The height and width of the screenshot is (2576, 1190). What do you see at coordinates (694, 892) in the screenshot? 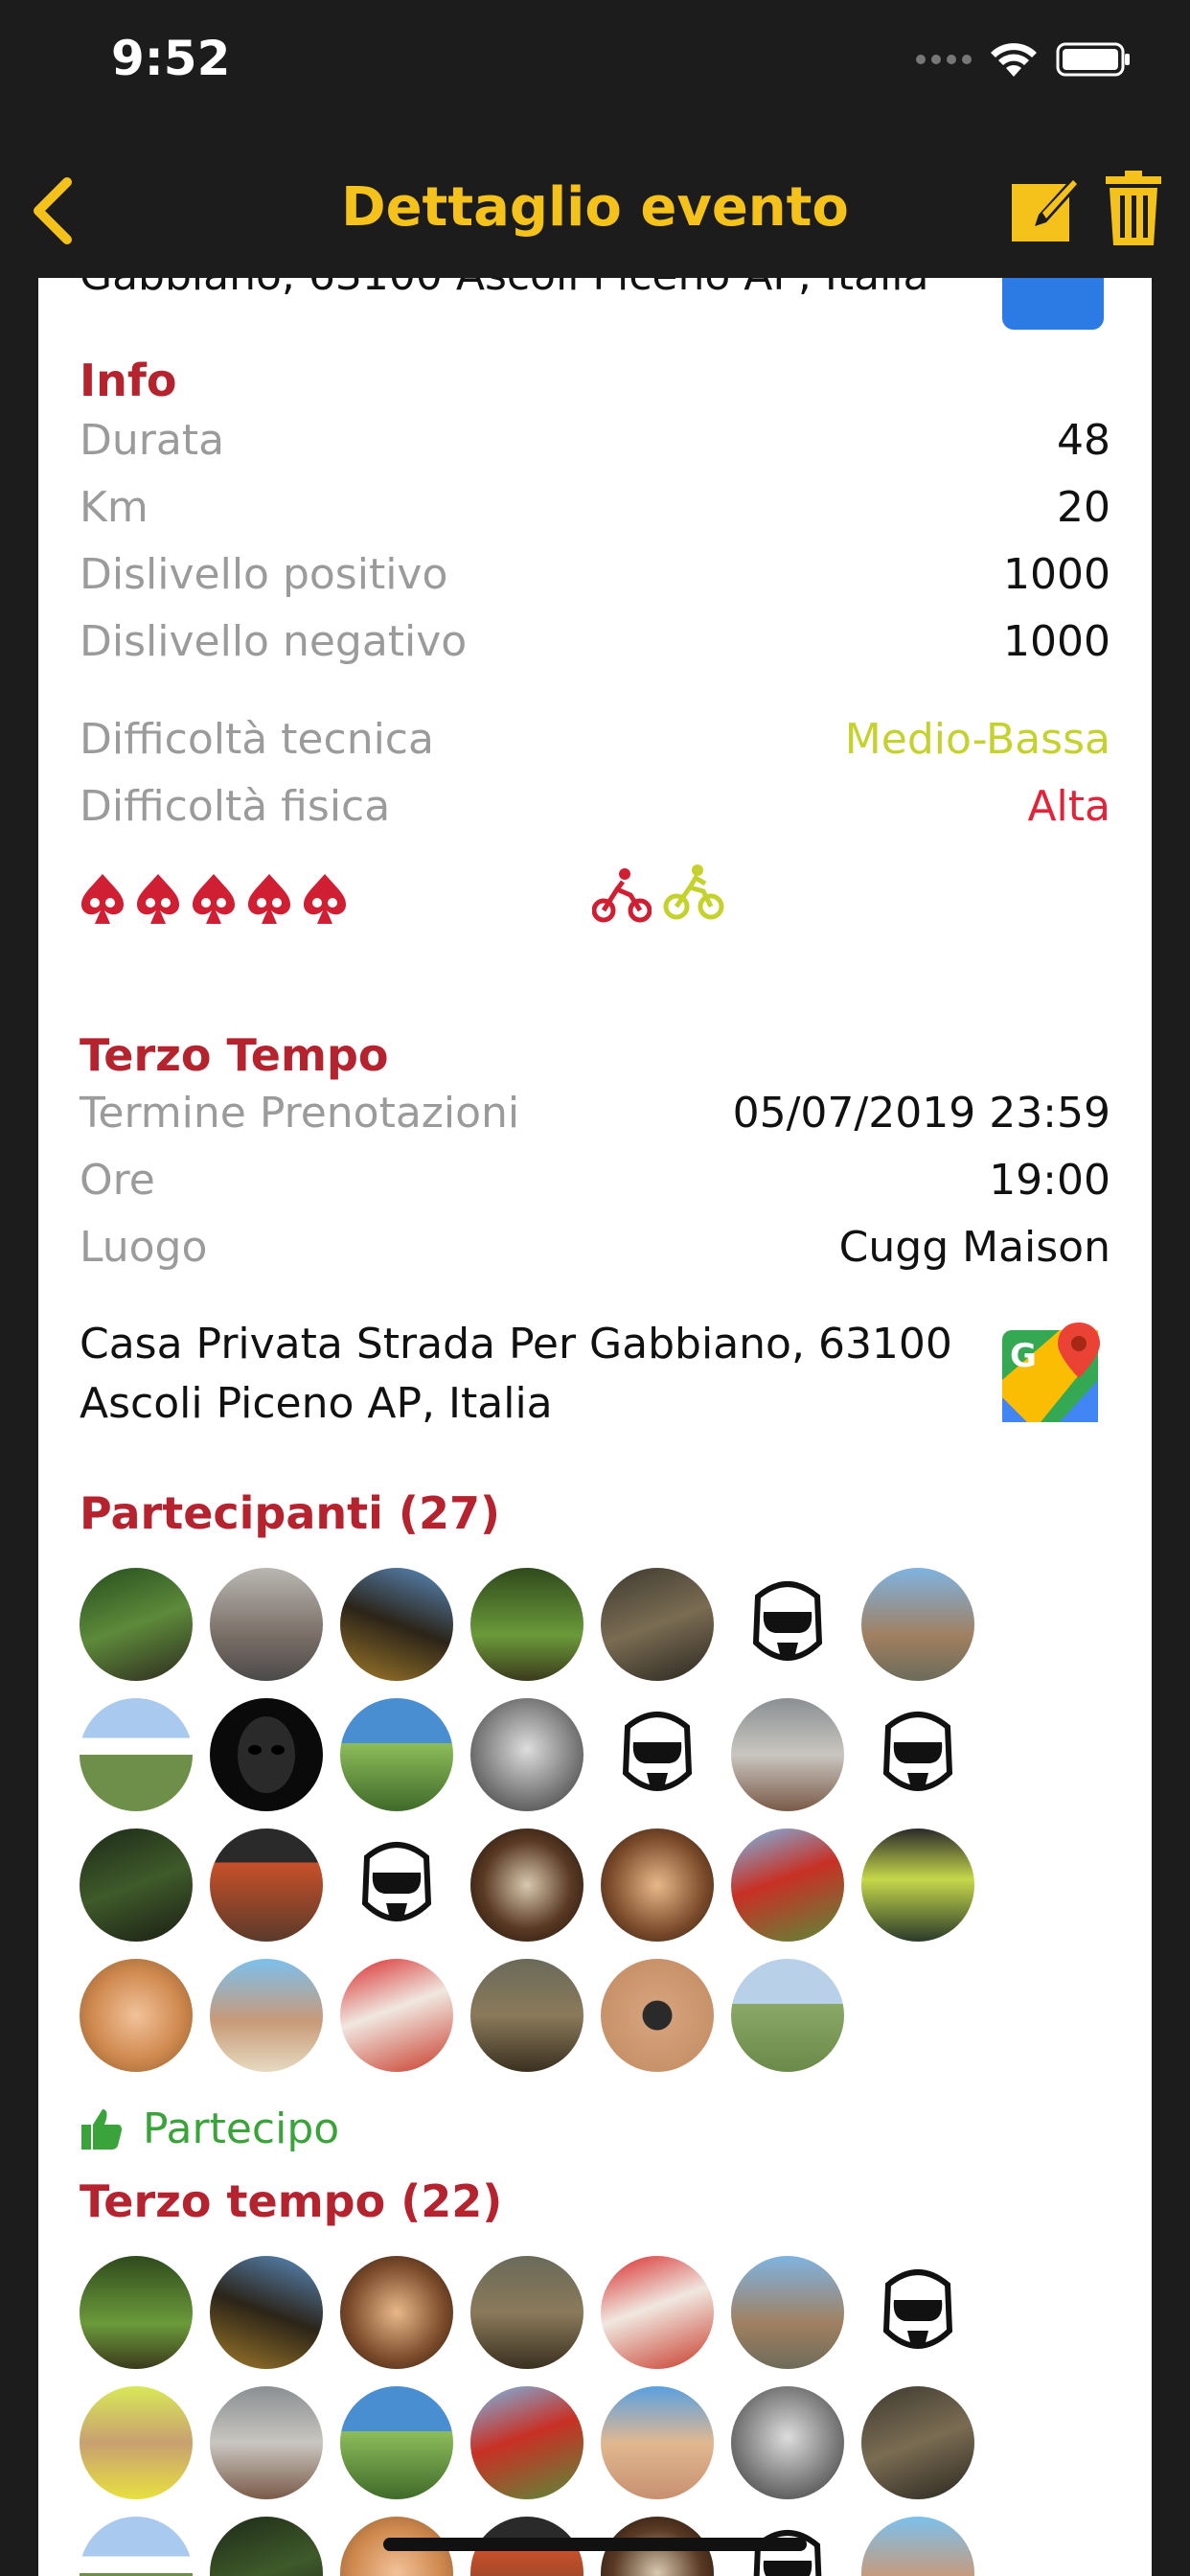
I see `bike-uphill-icon` at bounding box center [694, 892].